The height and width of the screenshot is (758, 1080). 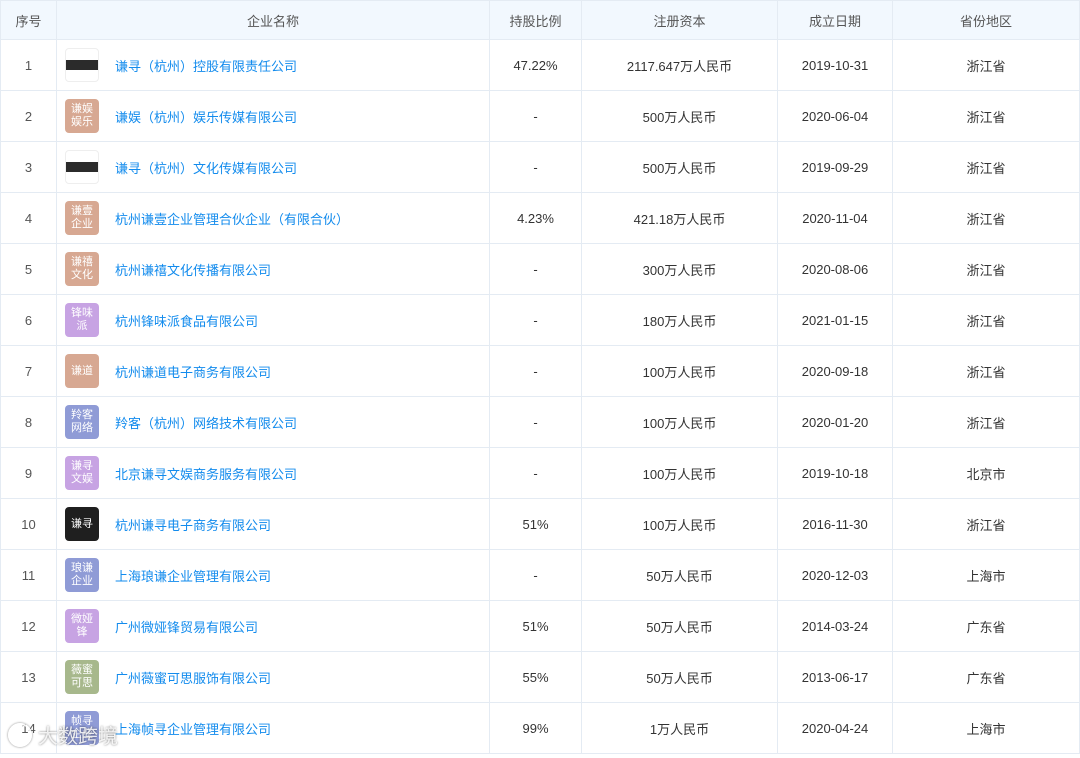 I want to click on table-row: 12 微娅锋 广州微娅锋贸易有限公司 51% 50万人民币 2014-03-24 广东省, so click(x=540, y=626).